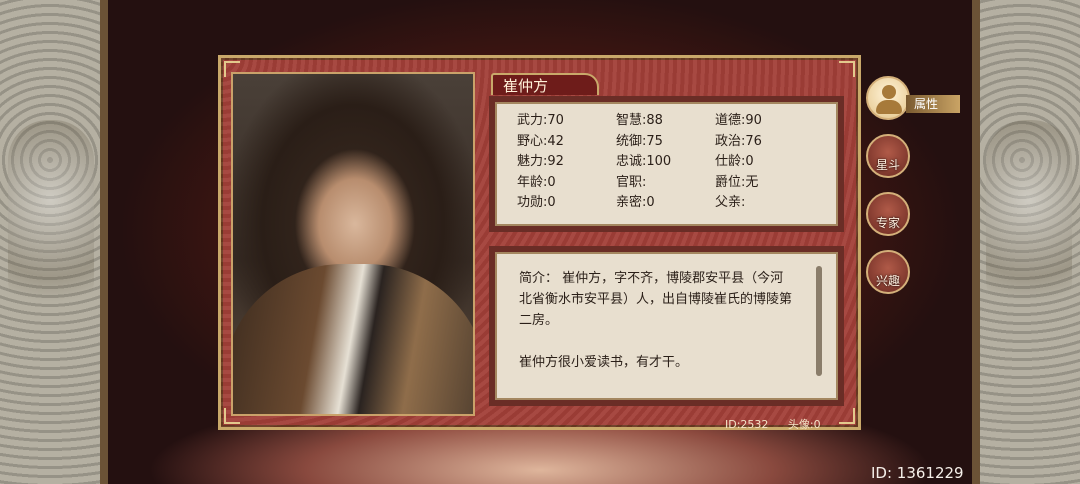 The image size is (1080, 484). What do you see at coordinates (888, 214) in the screenshot?
I see `tab-expert: 专家` at bounding box center [888, 214].